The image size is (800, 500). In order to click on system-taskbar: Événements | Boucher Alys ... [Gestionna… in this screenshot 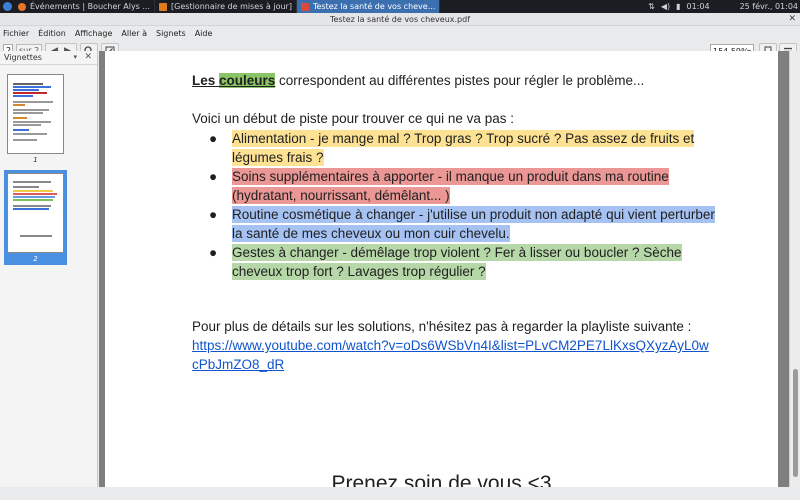, I will do `click(400, 6)`.